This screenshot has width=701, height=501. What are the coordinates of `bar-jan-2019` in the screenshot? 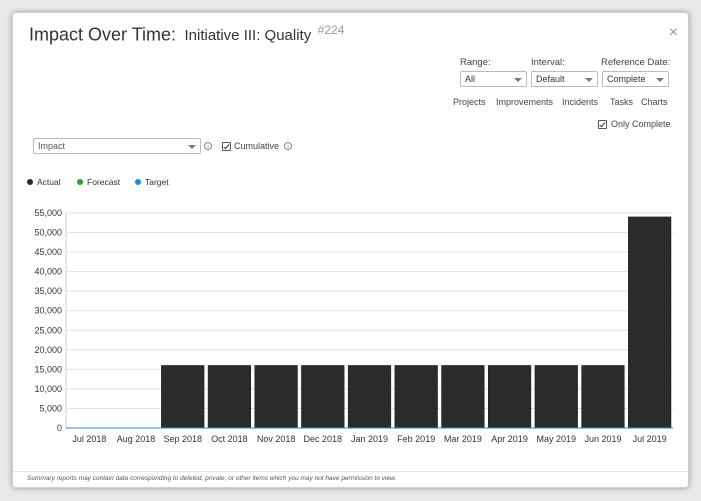 It's located at (369, 397).